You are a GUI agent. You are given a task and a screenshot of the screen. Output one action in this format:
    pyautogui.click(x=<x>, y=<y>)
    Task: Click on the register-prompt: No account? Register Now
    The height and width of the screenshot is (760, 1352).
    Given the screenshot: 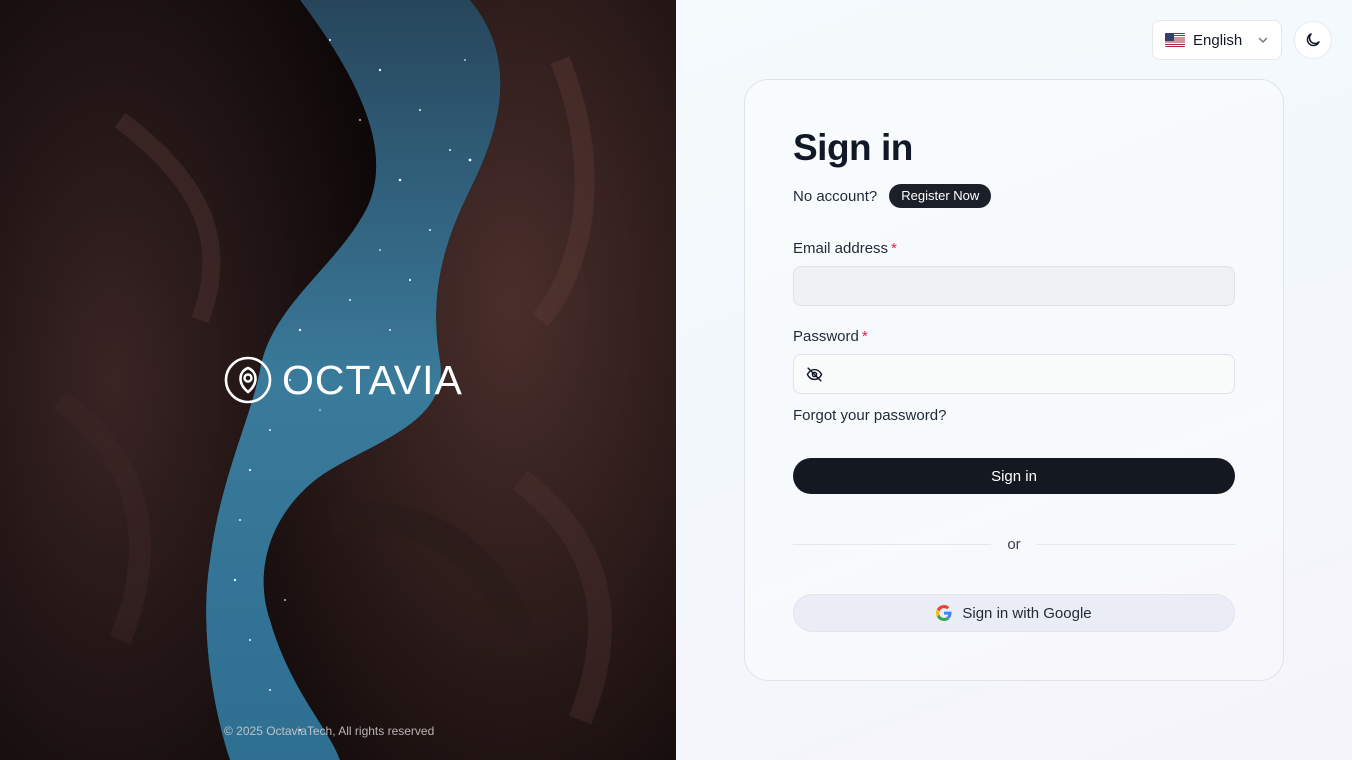 What is the action you would take?
    pyautogui.click(x=892, y=196)
    